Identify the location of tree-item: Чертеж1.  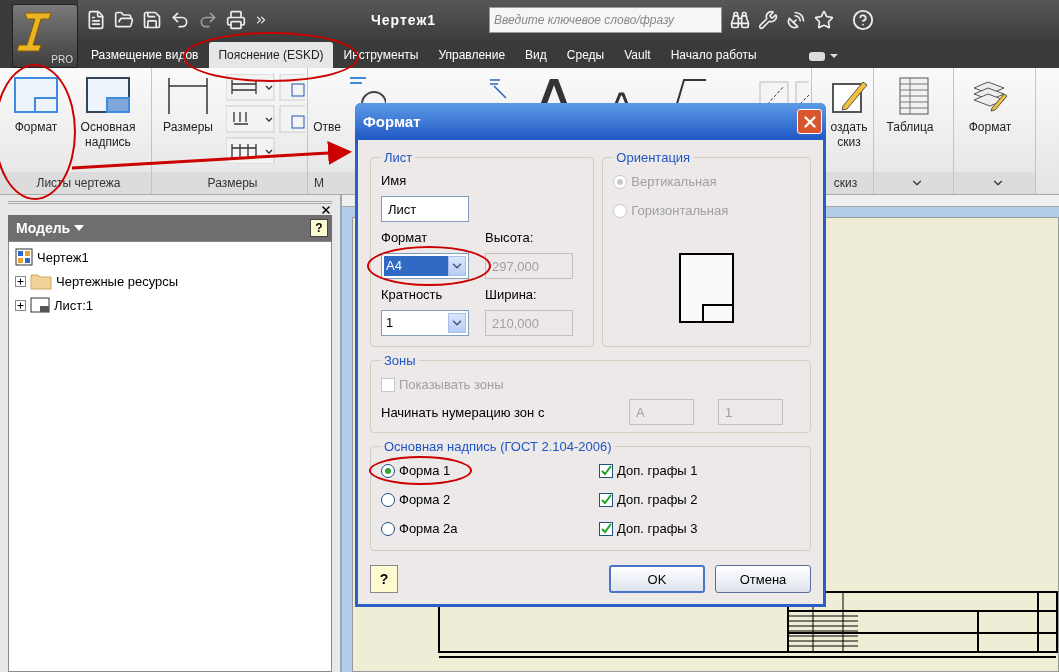
(63, 257).